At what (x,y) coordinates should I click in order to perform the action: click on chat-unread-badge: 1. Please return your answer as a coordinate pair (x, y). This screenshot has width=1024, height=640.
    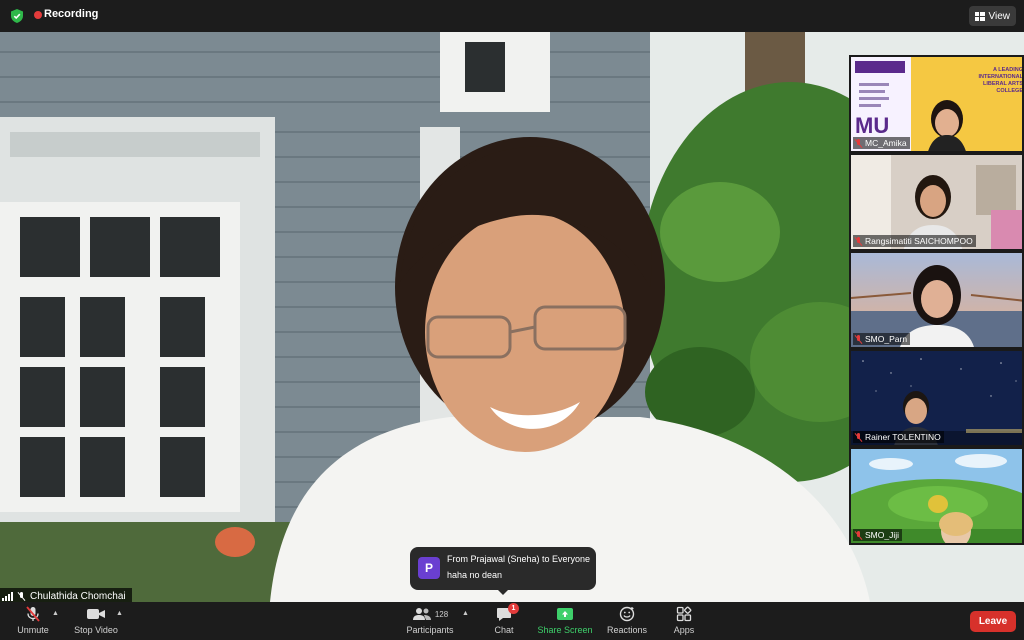
    Looking at the image, I should click on (513, 608).